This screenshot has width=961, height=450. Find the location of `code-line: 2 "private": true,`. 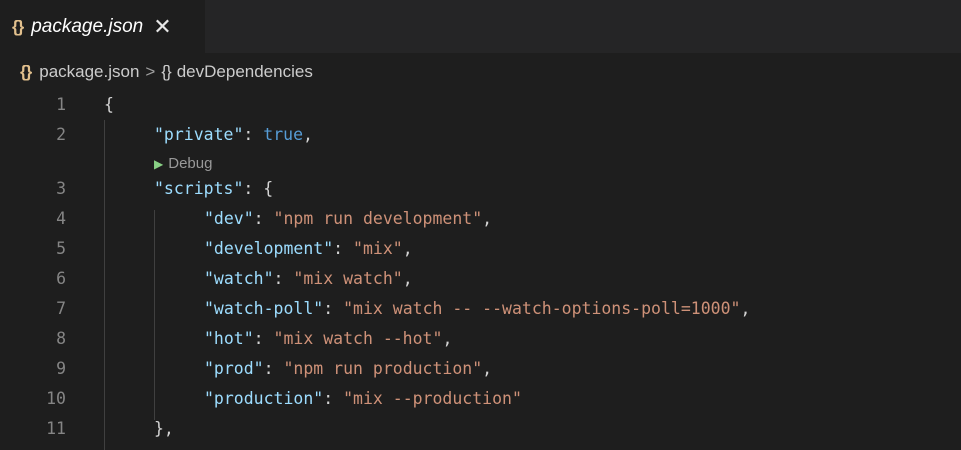

code-line: 2 "private": true, is located at coordinates (480, 135).